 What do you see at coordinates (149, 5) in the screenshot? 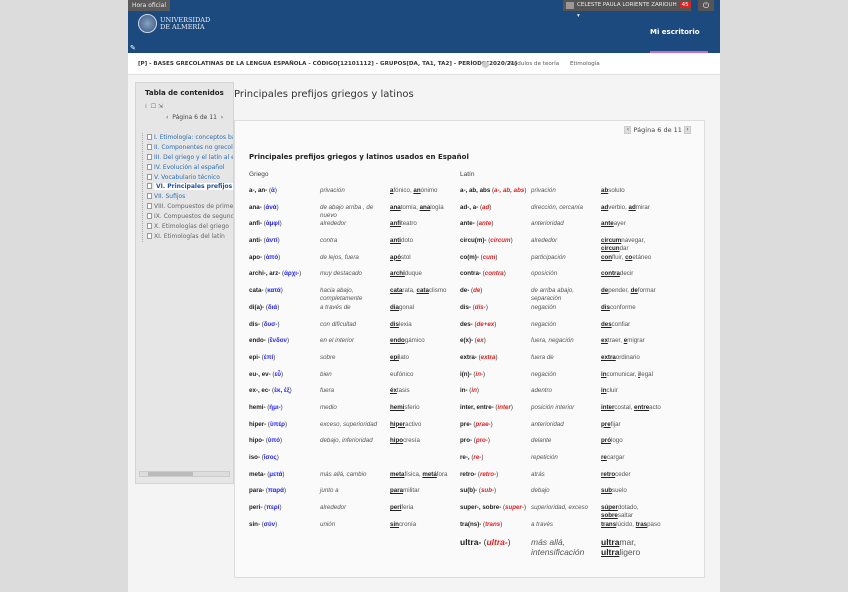
I see `official-time-button: Hora oficial` at bounding box center [149, 5].